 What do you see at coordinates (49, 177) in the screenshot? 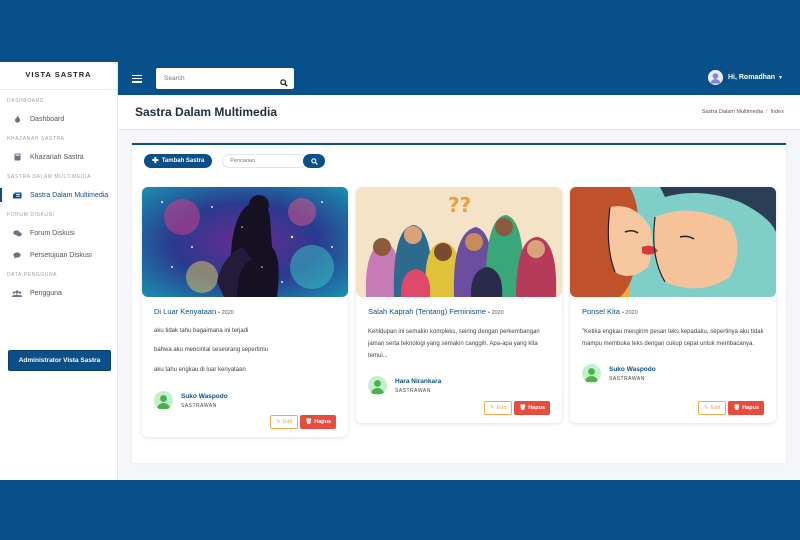
I see `section-title-multimedia: SASTRA DALAM MULTIMEDIA` at bounding box center [49, 177].